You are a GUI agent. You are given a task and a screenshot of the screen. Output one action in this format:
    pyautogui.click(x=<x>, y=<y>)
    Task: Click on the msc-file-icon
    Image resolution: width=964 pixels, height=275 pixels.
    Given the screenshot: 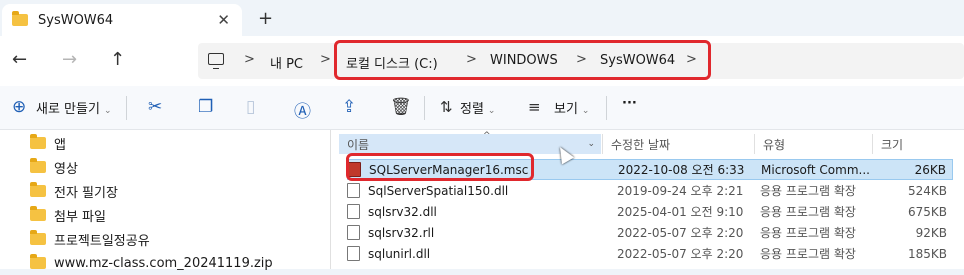 What is the action you would take?
    pyautogui.click(x=354, y=169)
    